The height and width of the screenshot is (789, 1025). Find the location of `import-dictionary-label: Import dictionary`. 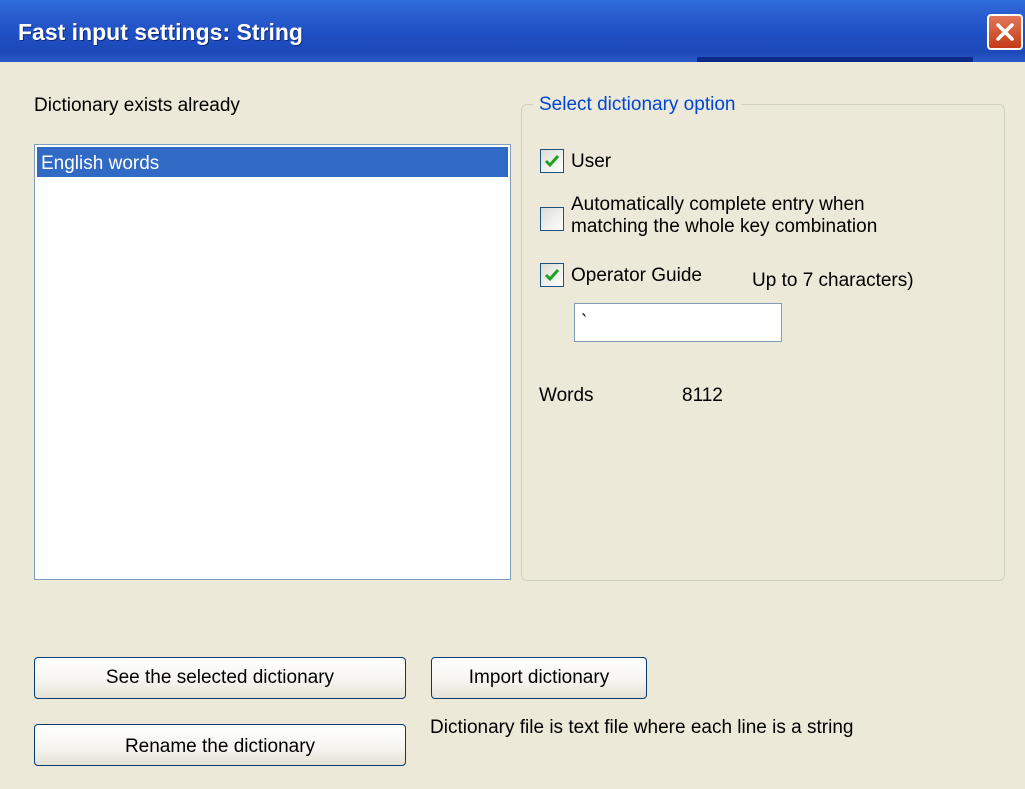

import-dictionary-label: Import dictionary is located at coordinates (539, 677).